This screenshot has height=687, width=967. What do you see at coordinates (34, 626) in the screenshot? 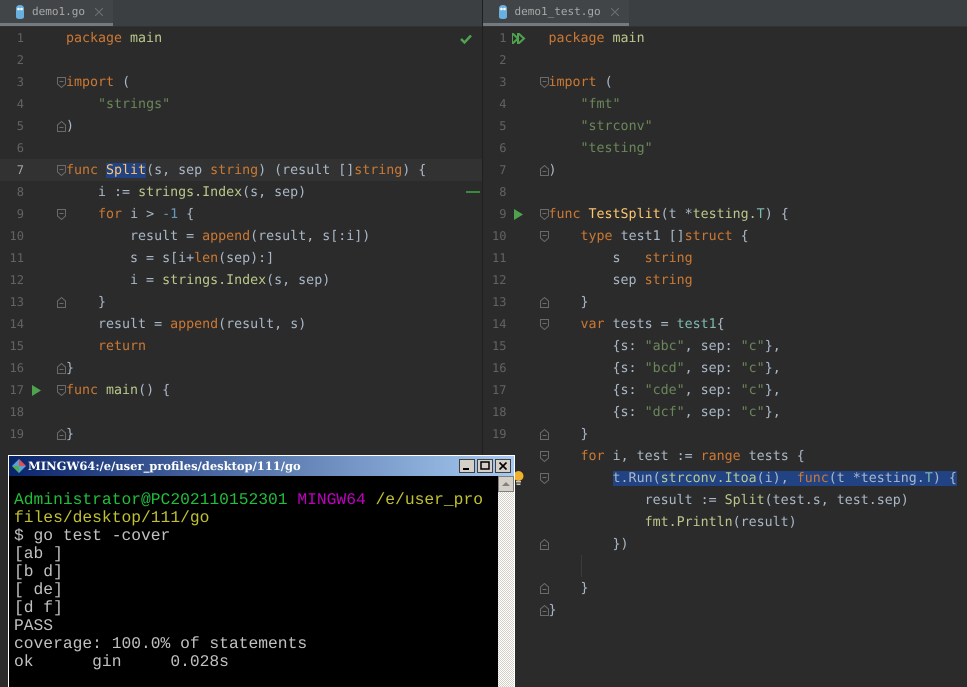
I see `terminal-line: PASS` at bounding box center [34, 626].